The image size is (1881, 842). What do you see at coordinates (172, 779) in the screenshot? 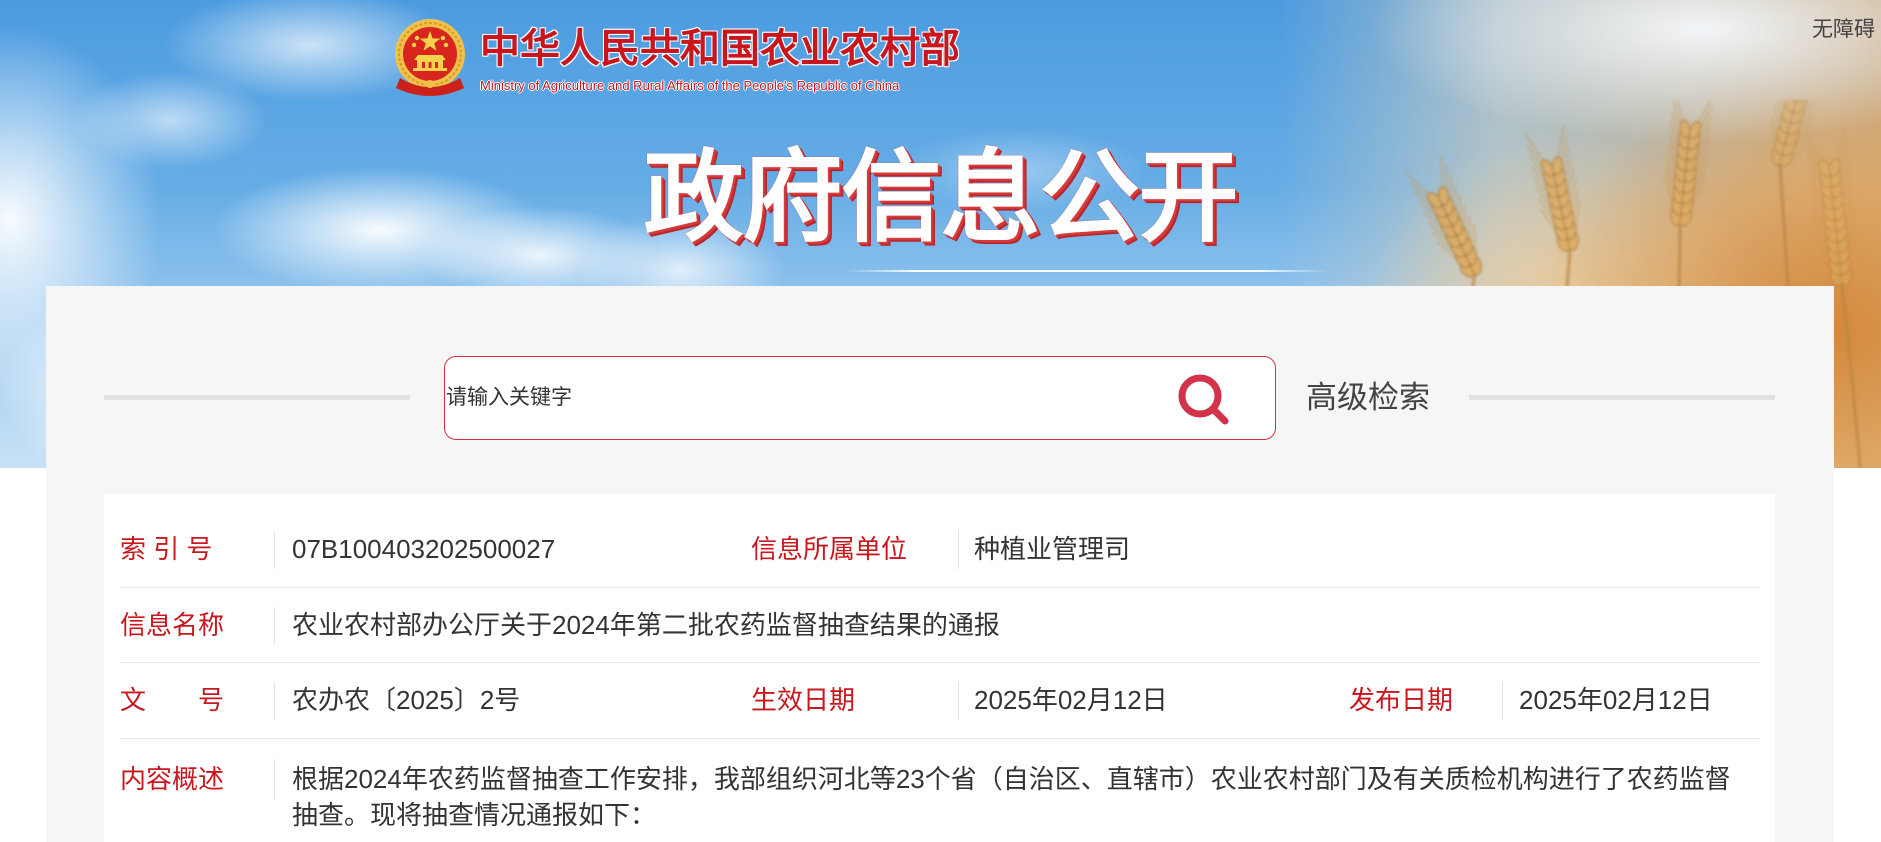
I see `summary-label: 内容概述` at bounding box center [172, 779].